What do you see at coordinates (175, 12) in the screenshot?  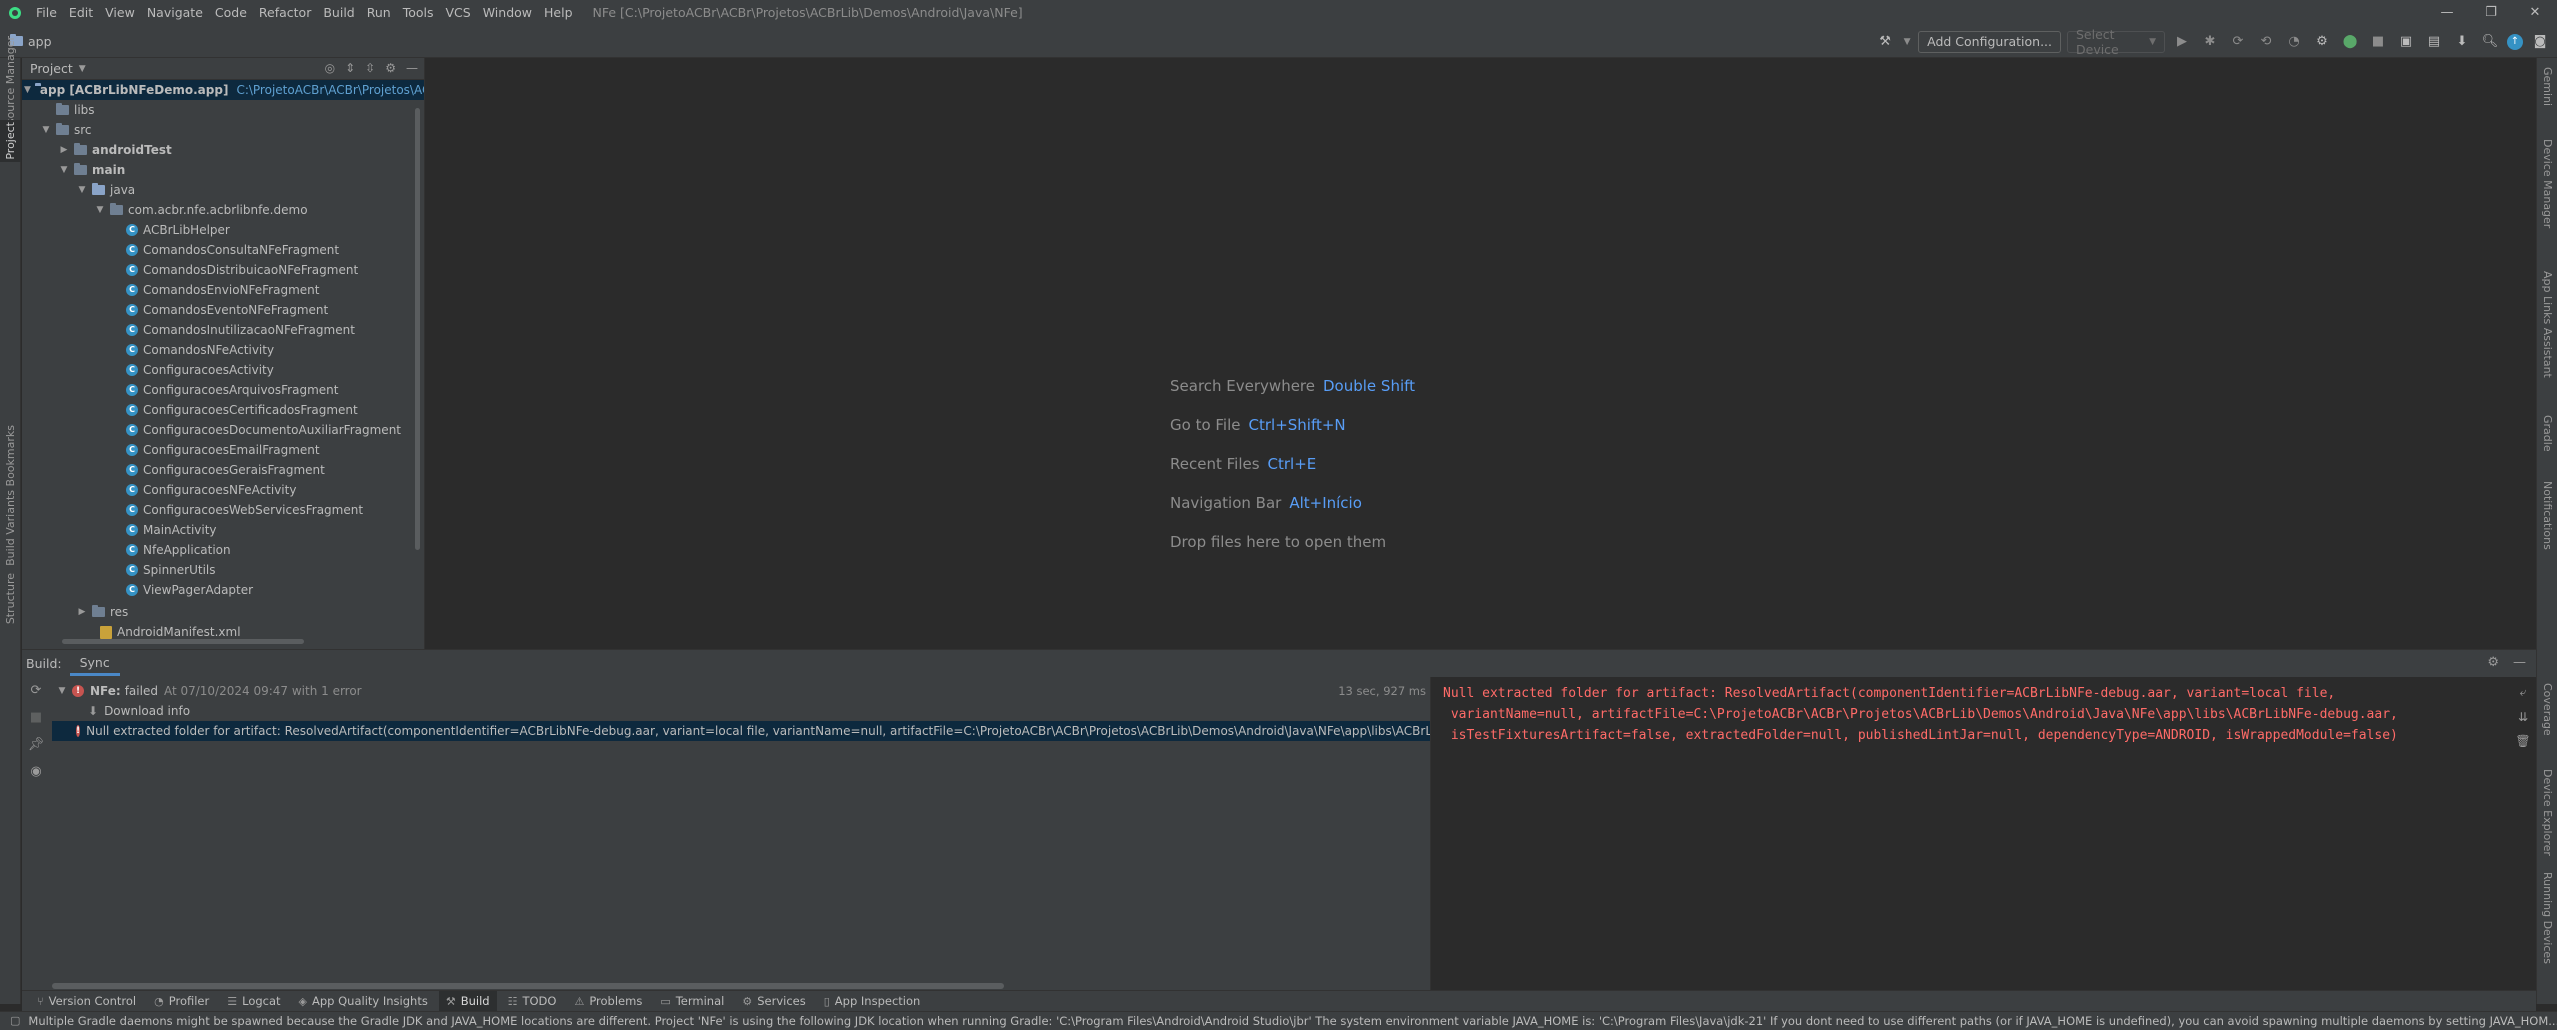 I see `menu-navigate: Navigate` at bounding box center [175, 12].